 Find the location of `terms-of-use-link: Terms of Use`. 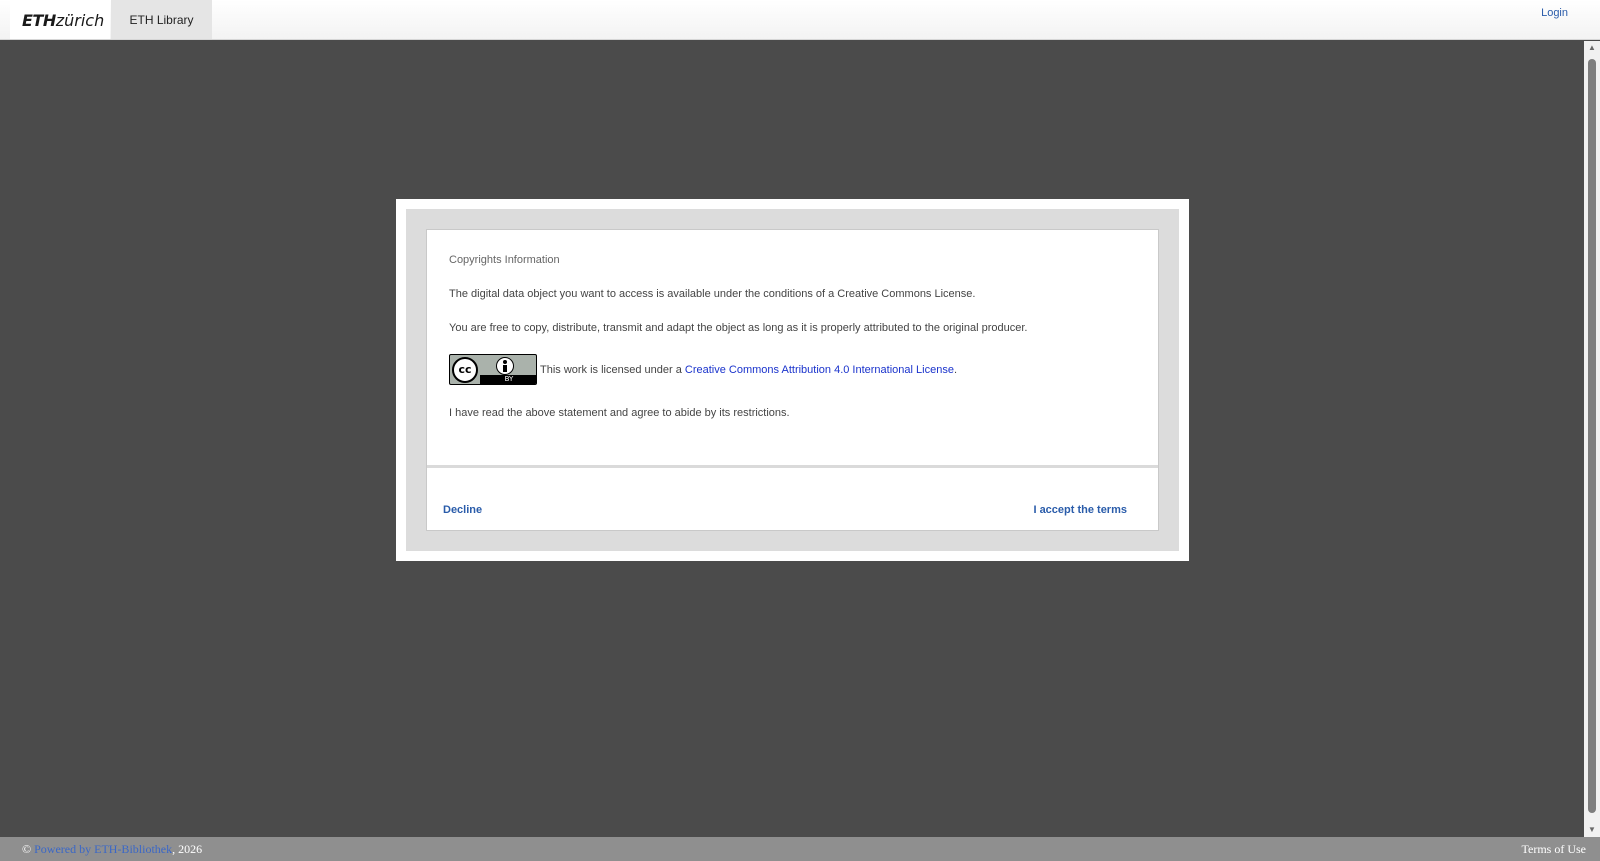

terms-of-use-link: Terms of Use is located at coordinates (1554, 849).